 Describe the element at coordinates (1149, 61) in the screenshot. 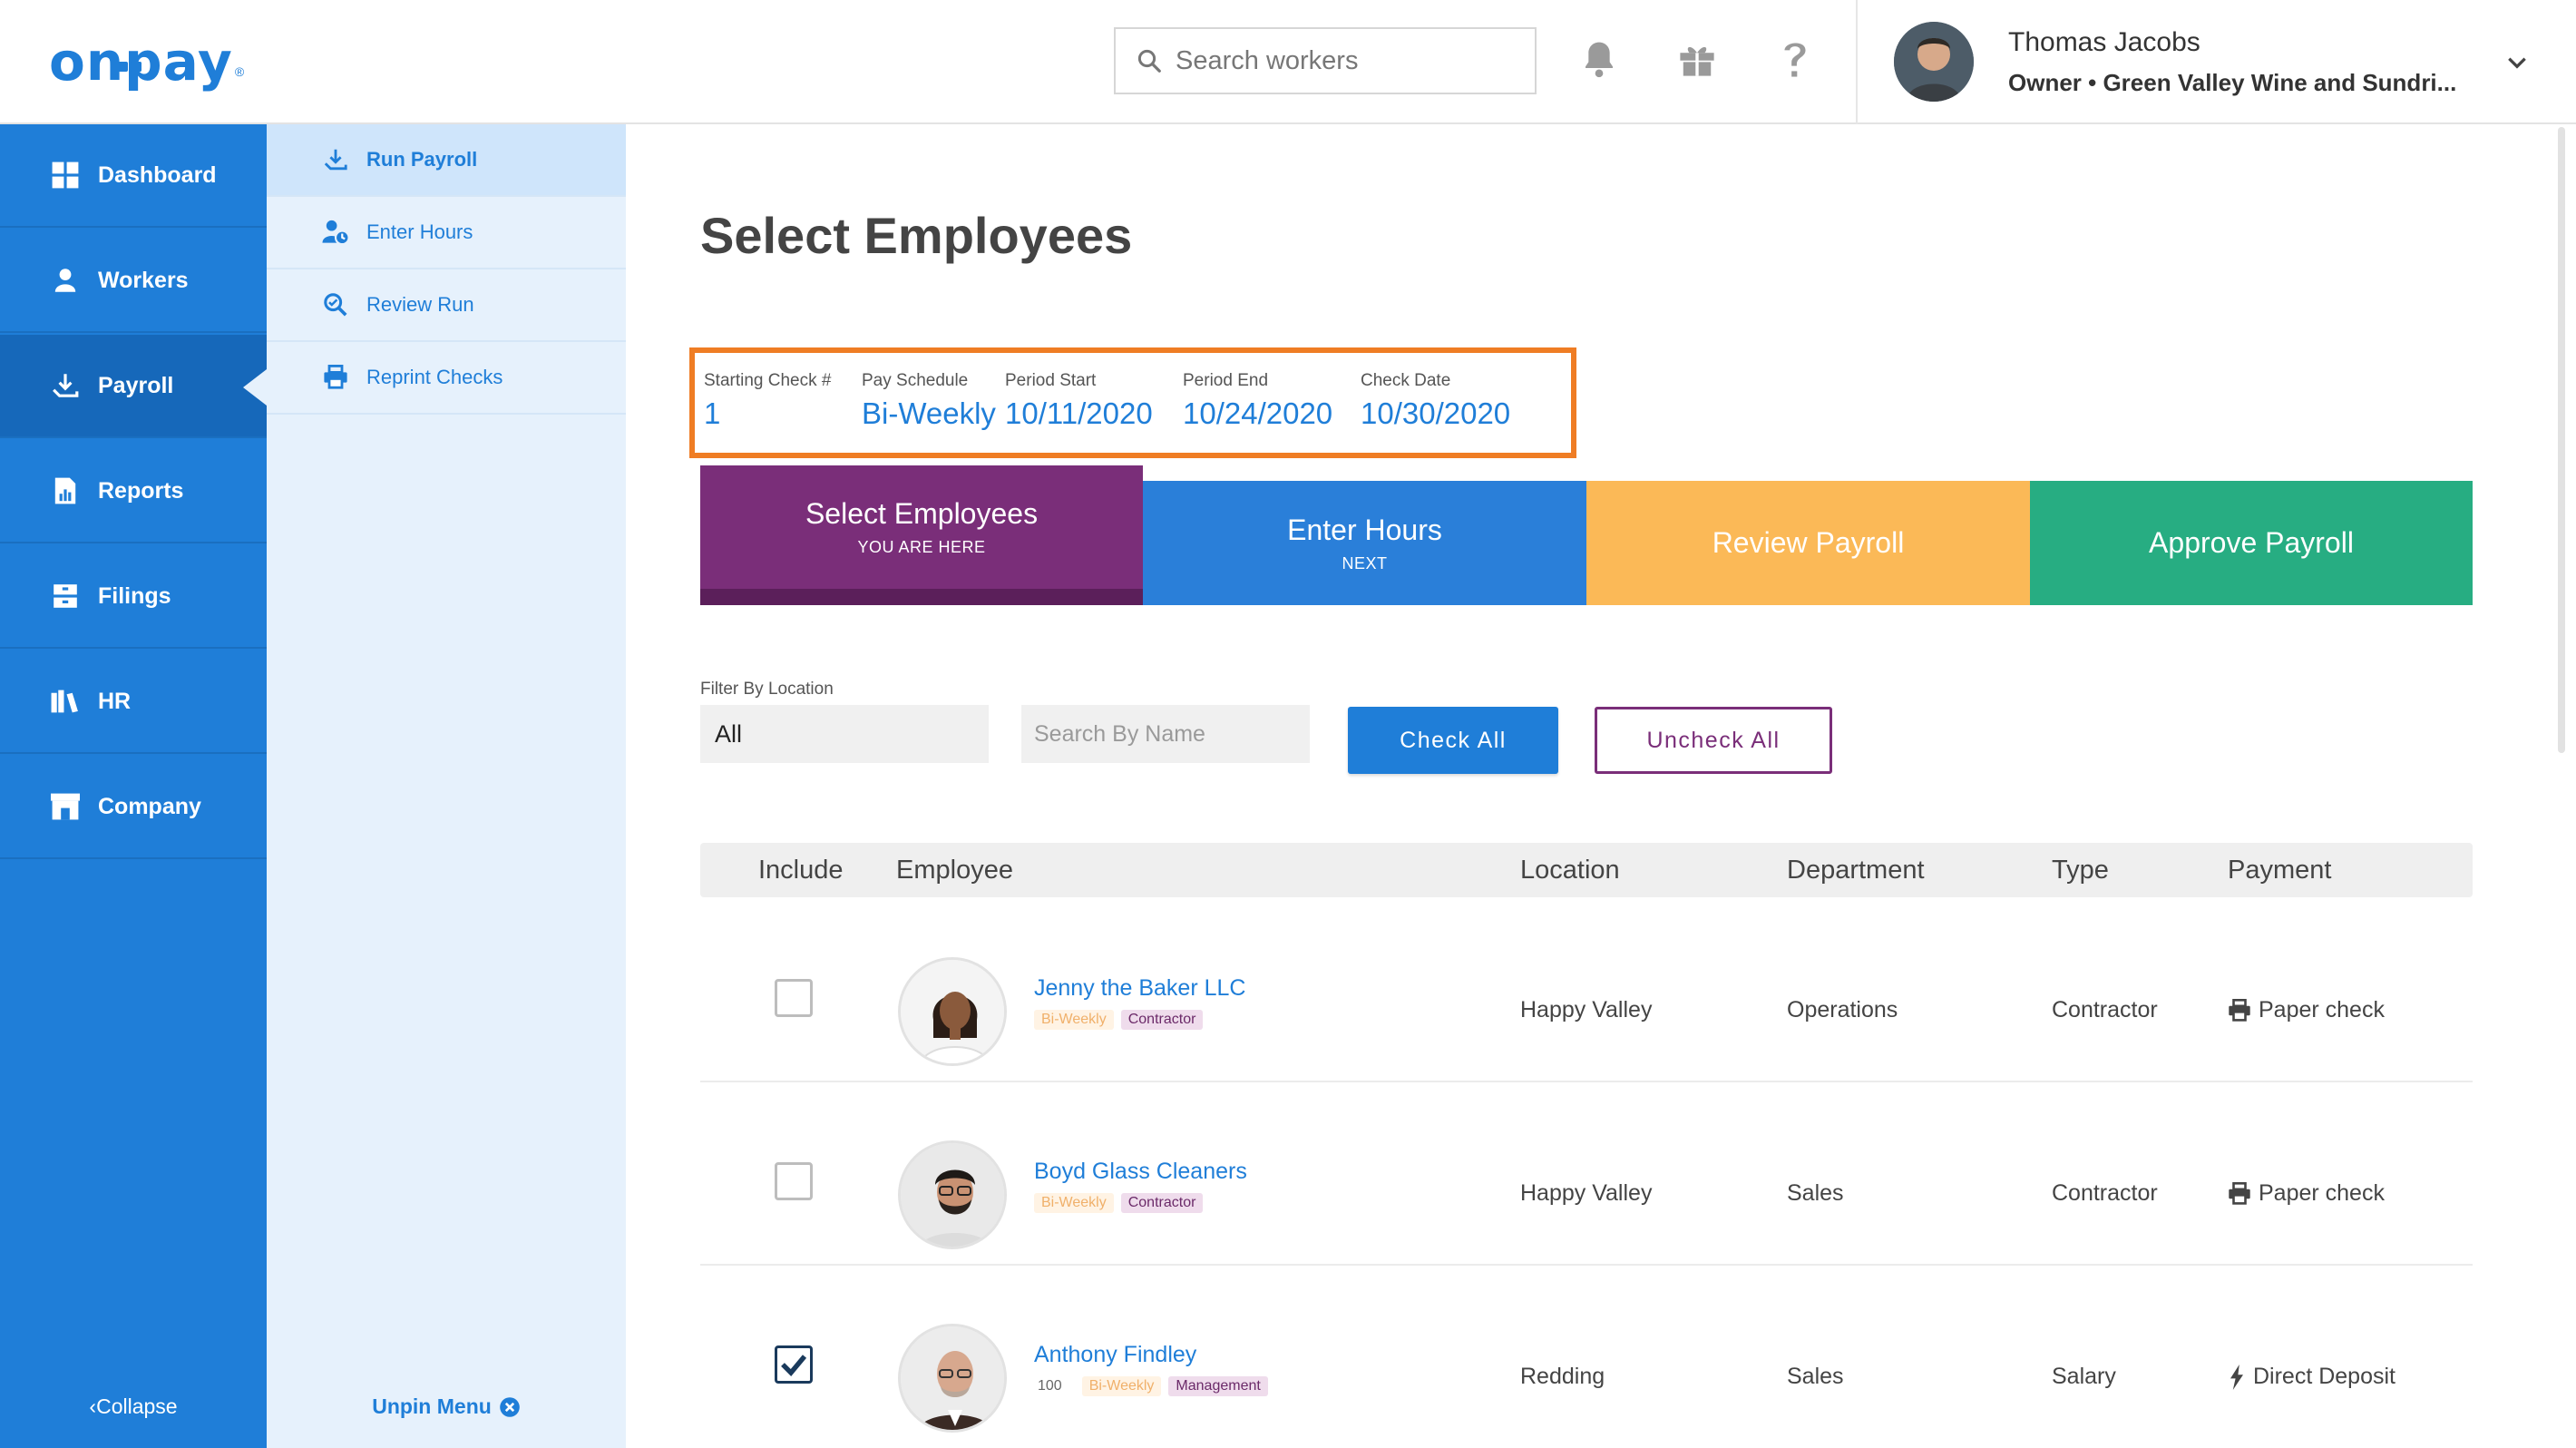

I see `search-icon` at that location.